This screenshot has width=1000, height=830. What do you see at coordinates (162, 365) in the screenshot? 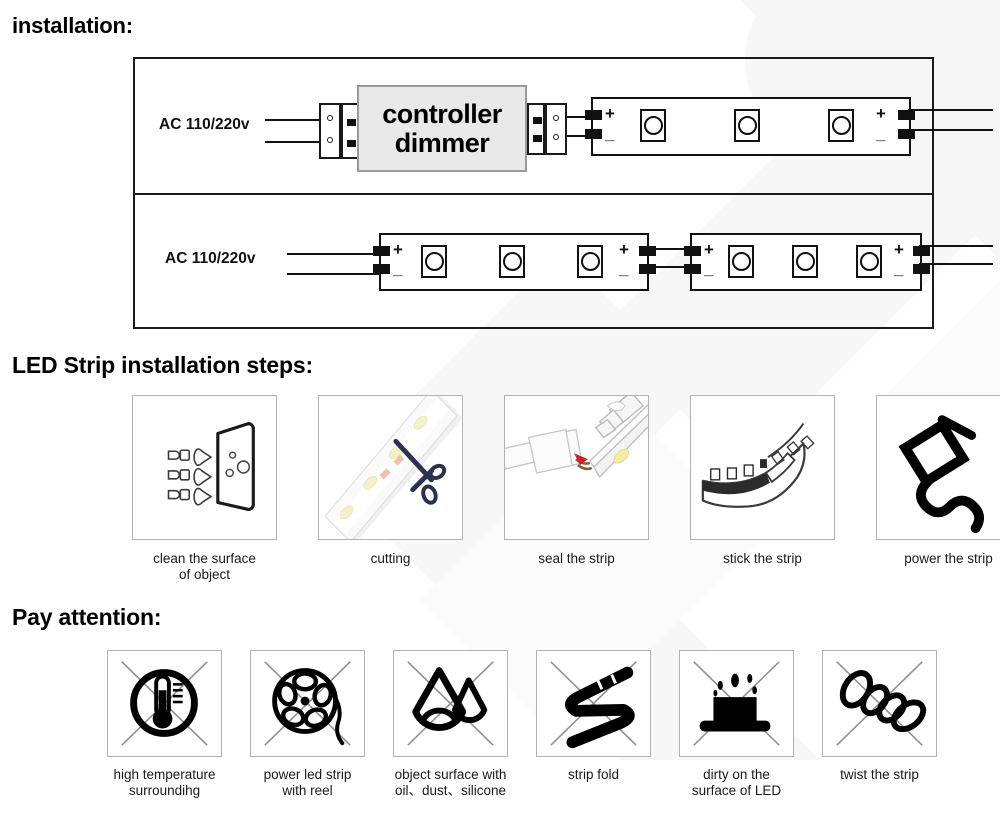
I see `section-title-steps: LED Strip installation steps:` at bounding box center [162, 365].